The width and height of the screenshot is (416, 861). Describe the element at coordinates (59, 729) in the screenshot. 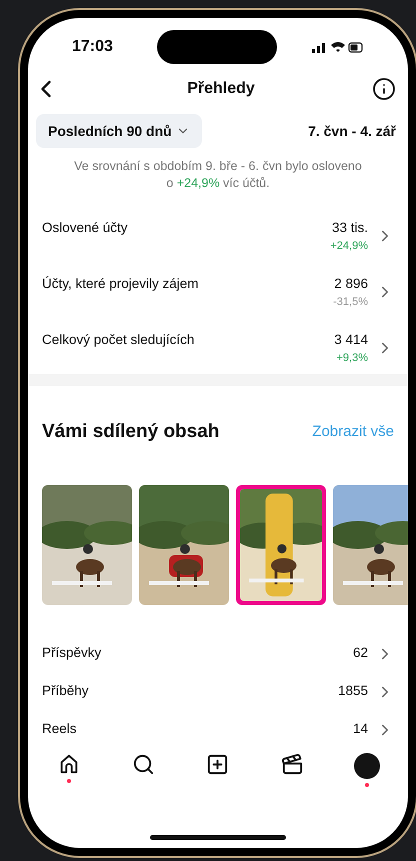

I see `content-label: Reels` at that location.